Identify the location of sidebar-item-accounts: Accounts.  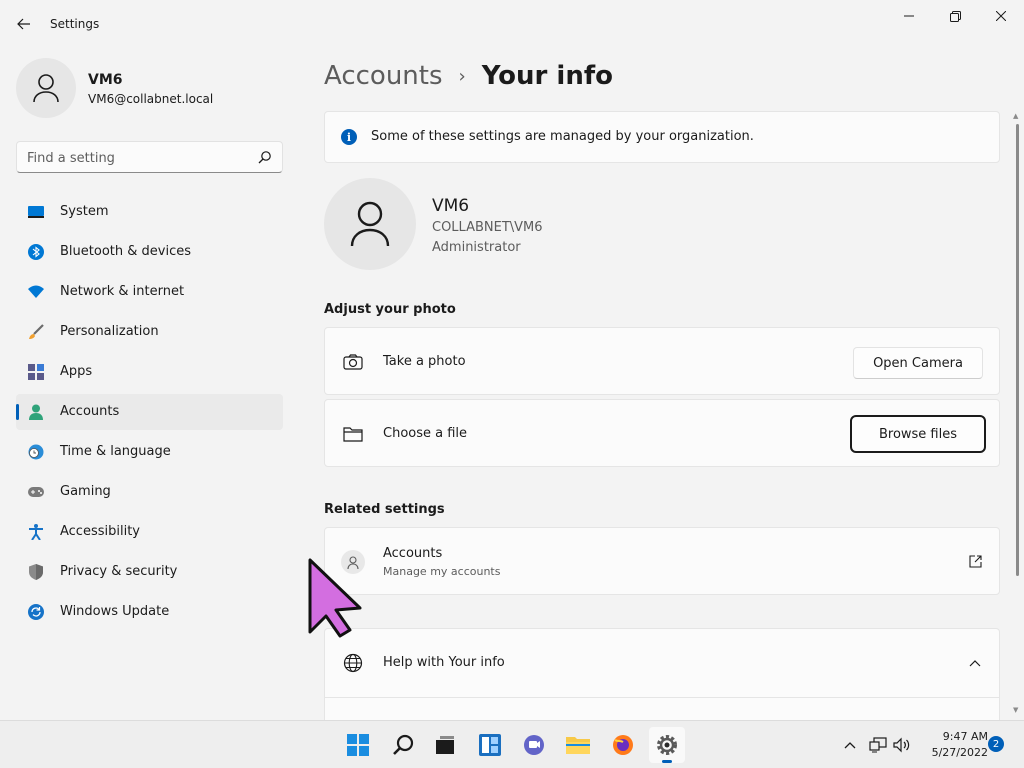
(149, 412).